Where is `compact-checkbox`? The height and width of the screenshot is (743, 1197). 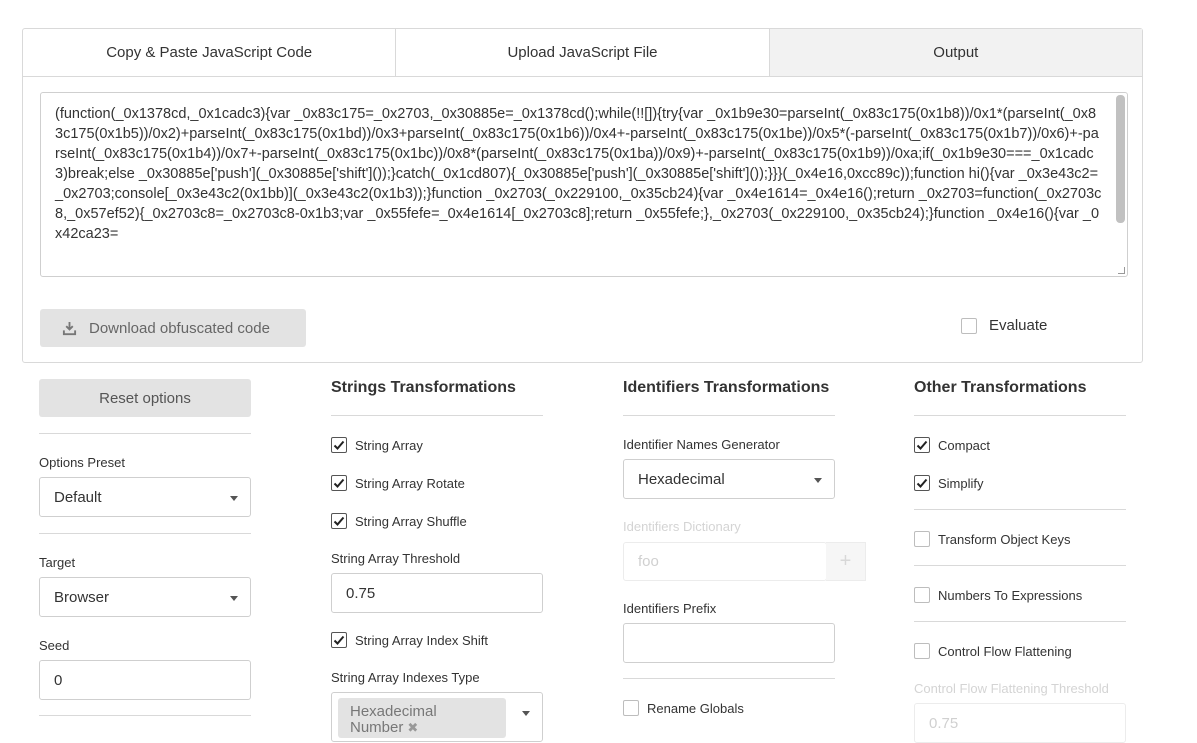 compact-checkbox is located at coordinates (922, 445).